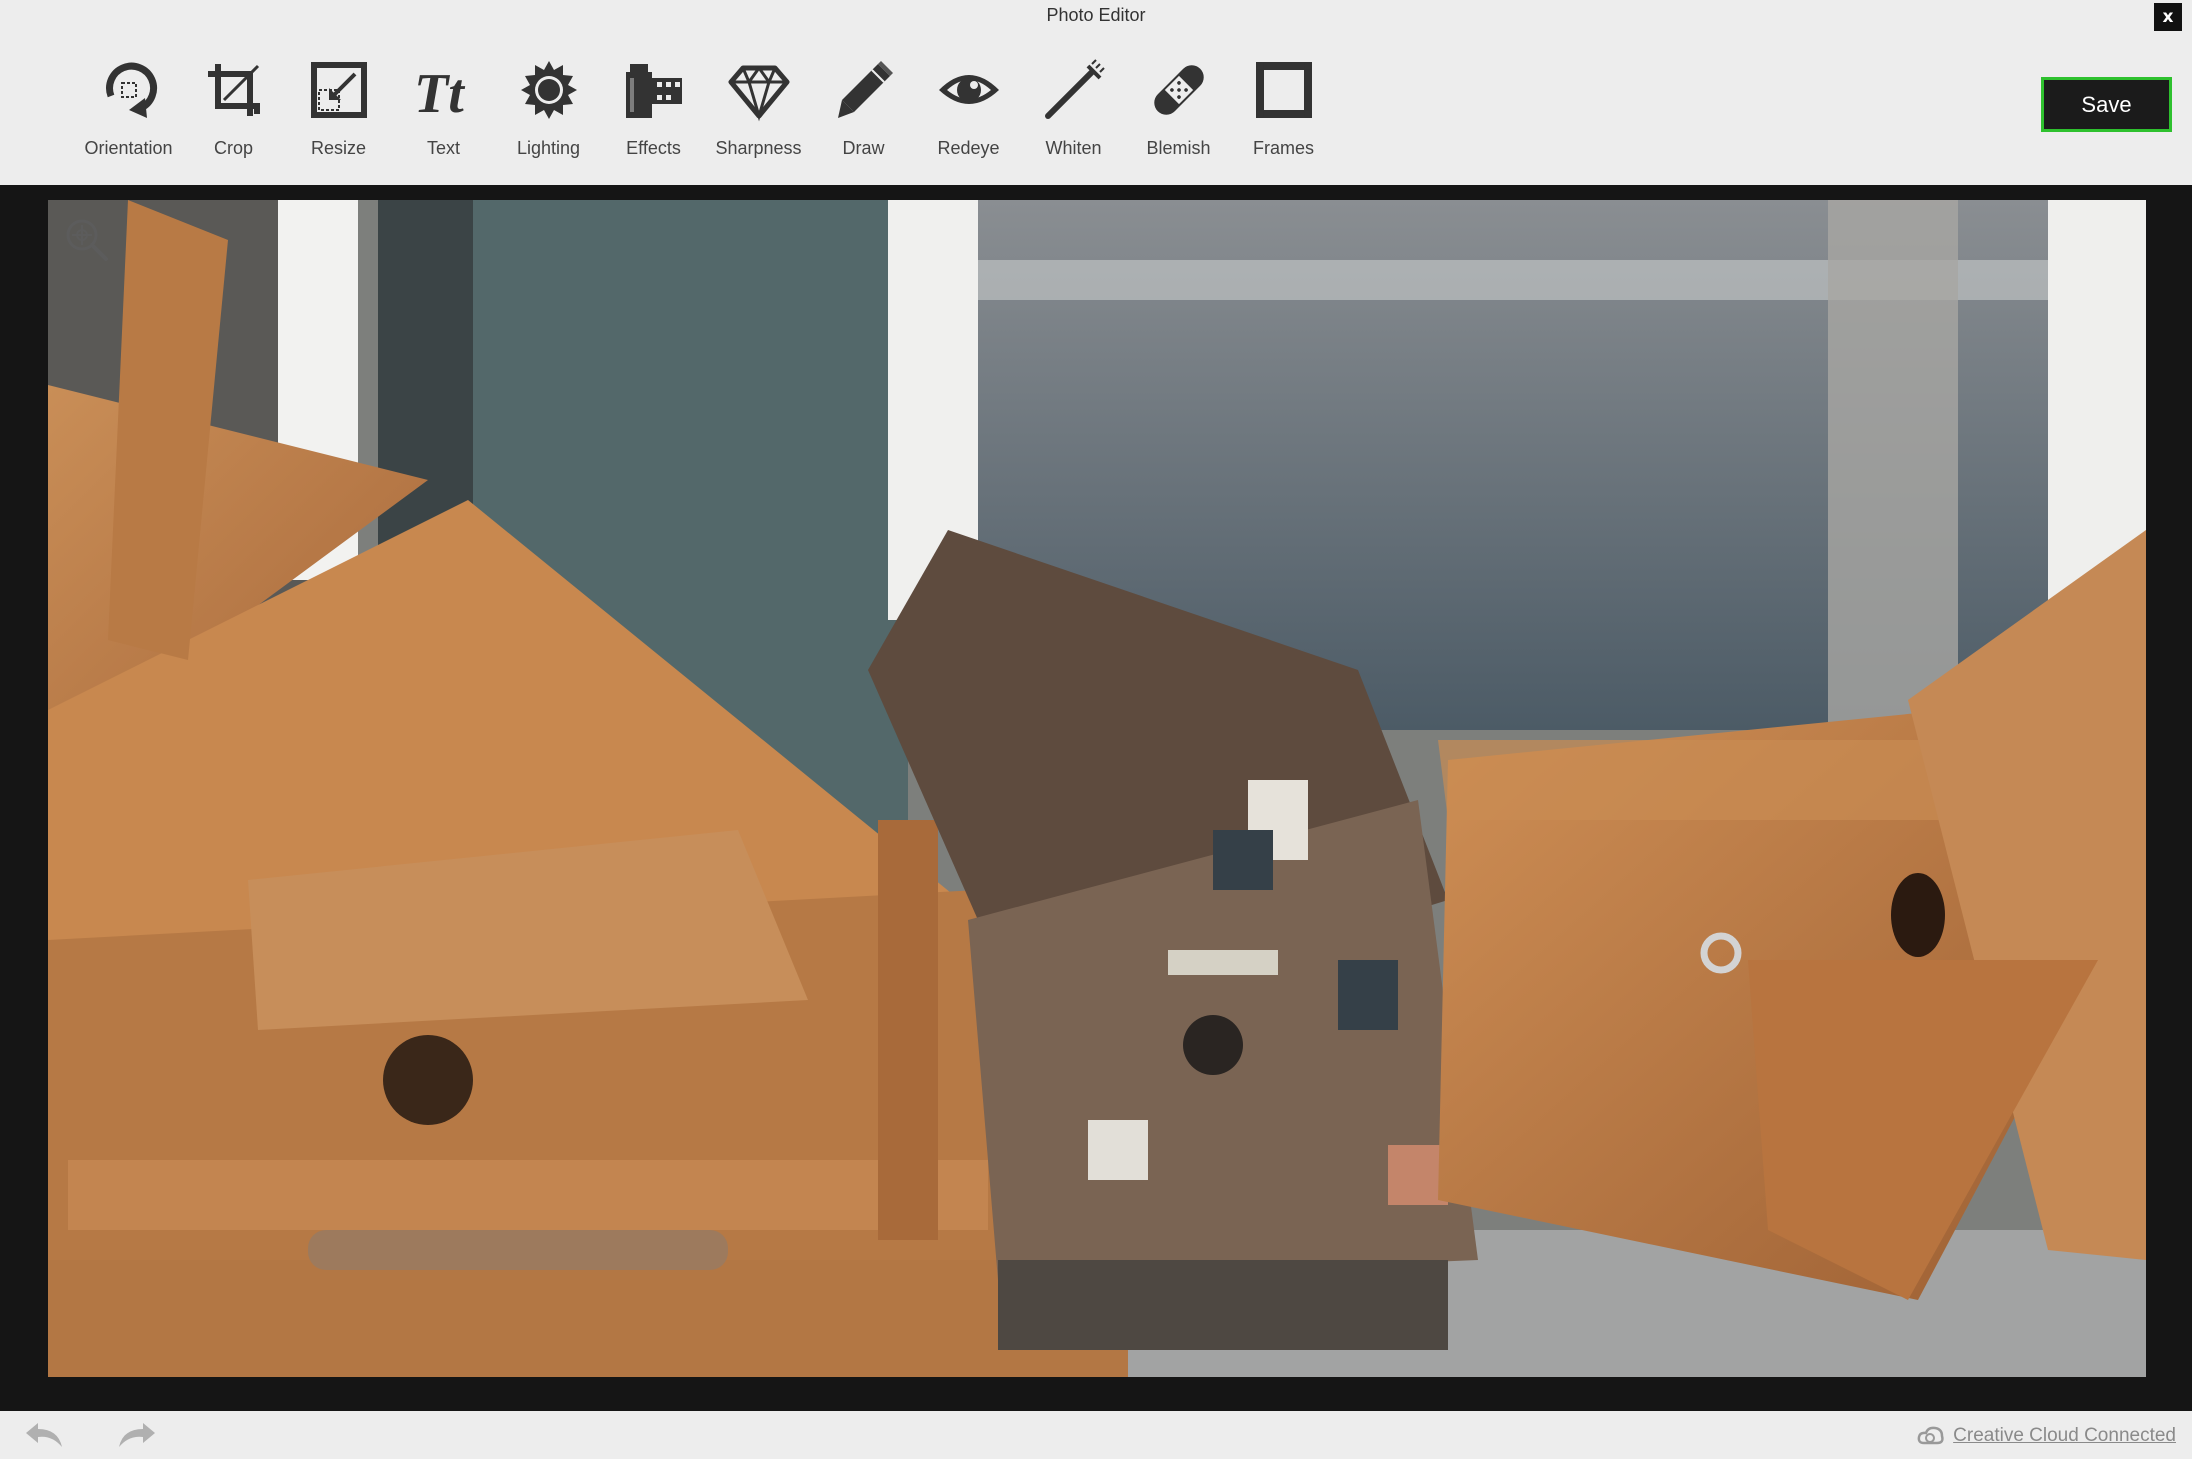 The height and width of the screenshot is (1459, 2192). I want to click on crop-icon, so click(234, 90).